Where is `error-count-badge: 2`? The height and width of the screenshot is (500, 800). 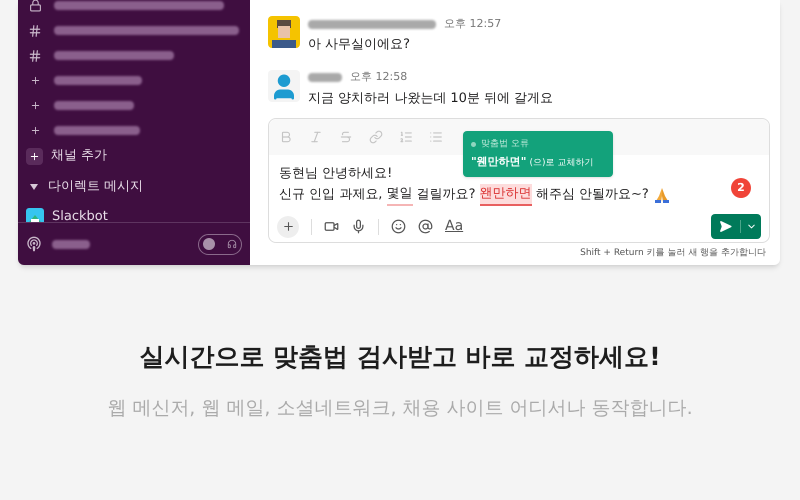 error-count-badge: 2 is located at coordinates (741, 188).